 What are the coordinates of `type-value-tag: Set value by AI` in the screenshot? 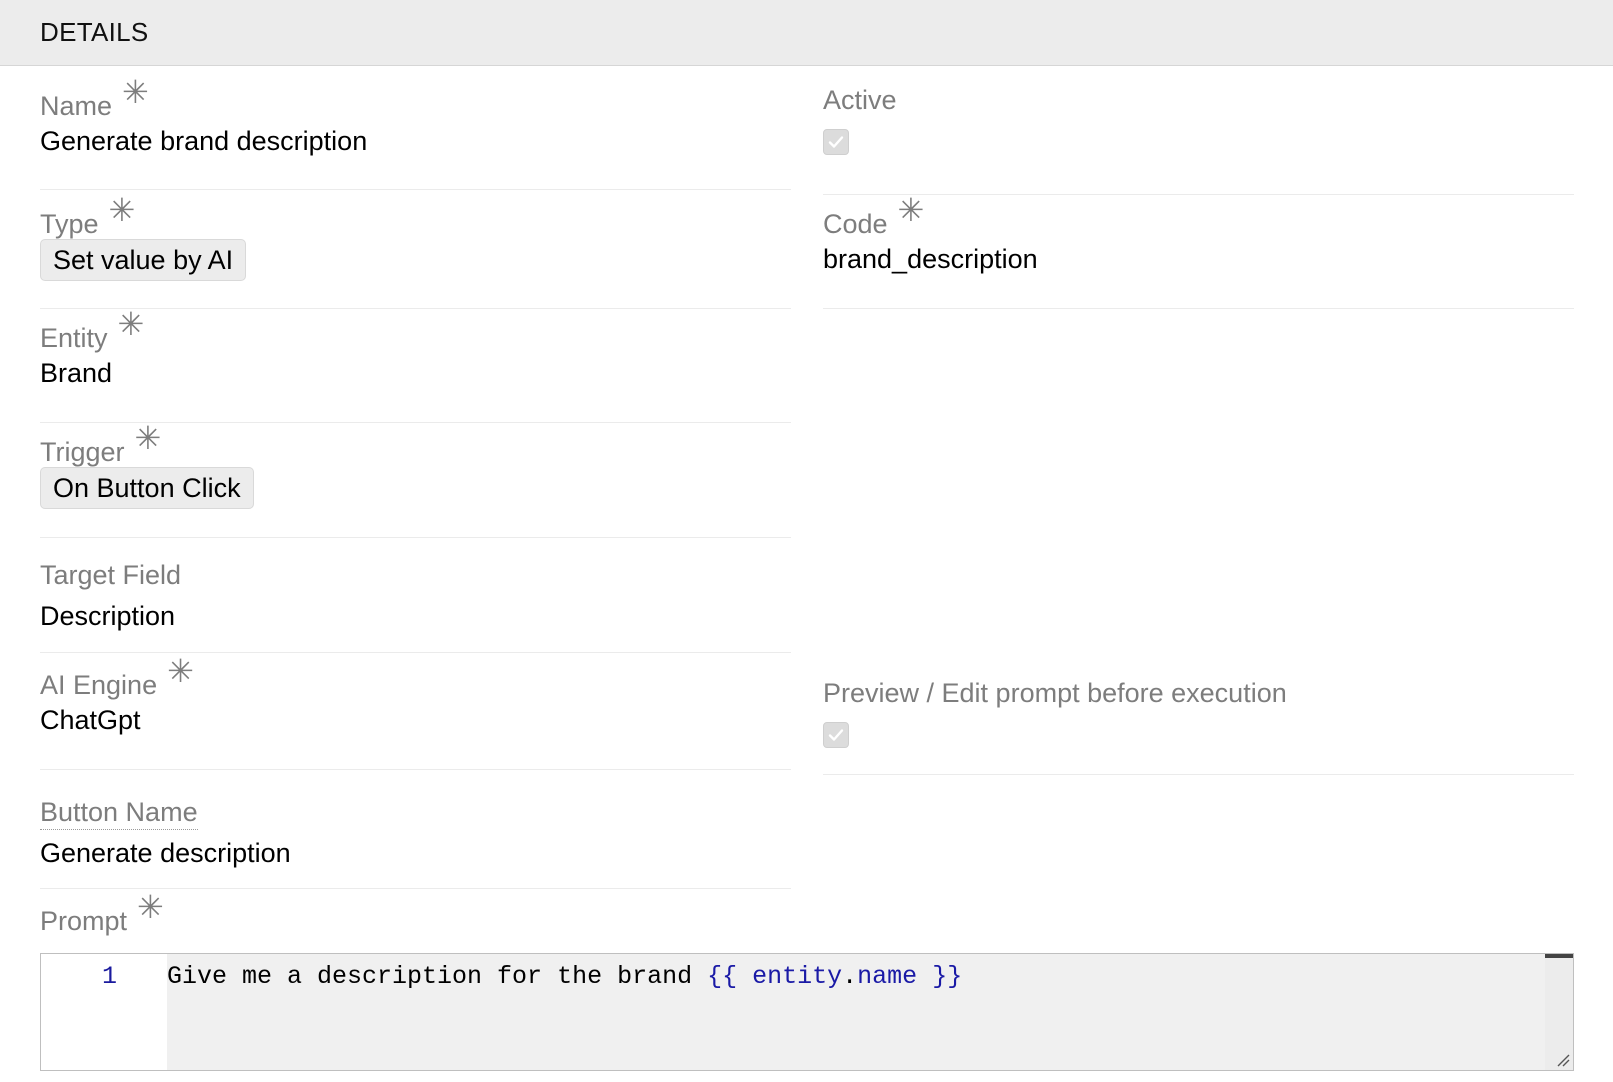 It's located at (143, 260).